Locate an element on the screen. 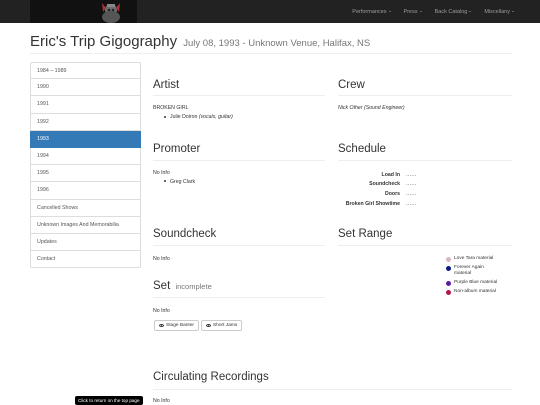  nav-label: Miscellany is located at coordinates (497, 11).